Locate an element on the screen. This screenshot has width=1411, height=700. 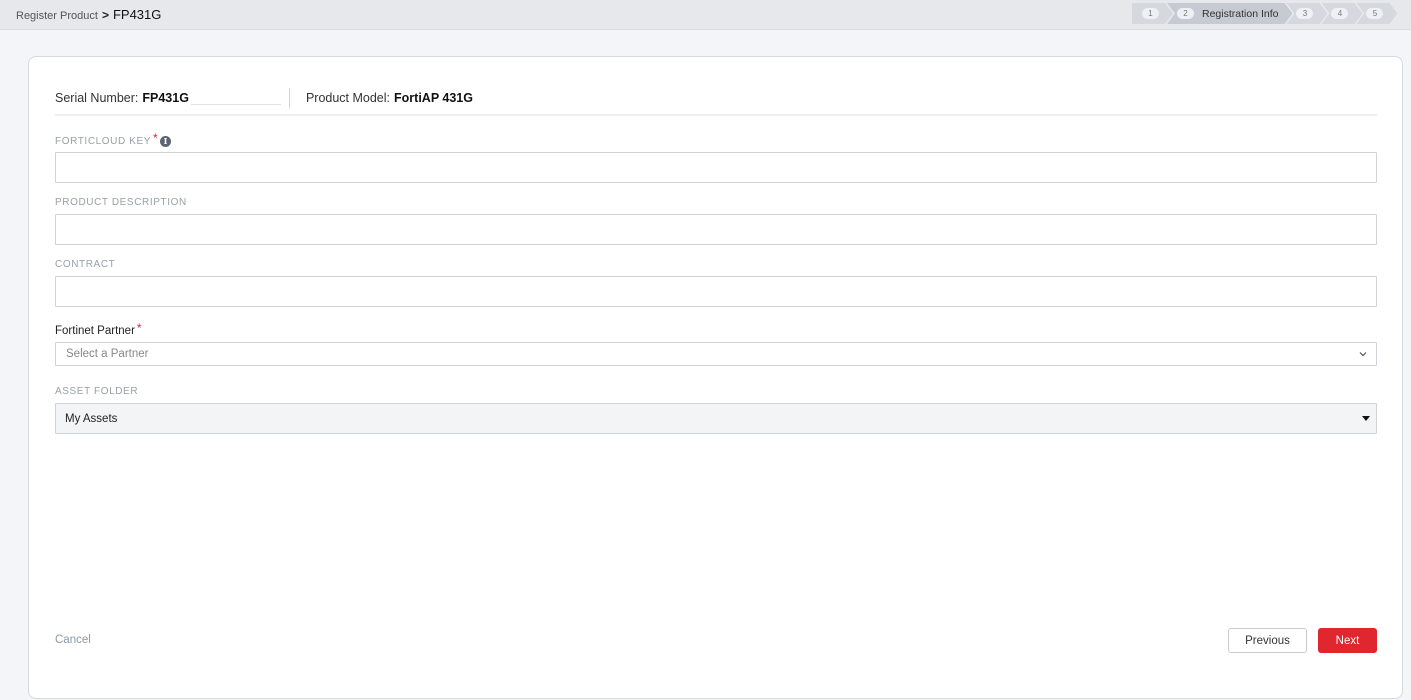
cancel-link: Cancel is located at coordinates (73, 640).